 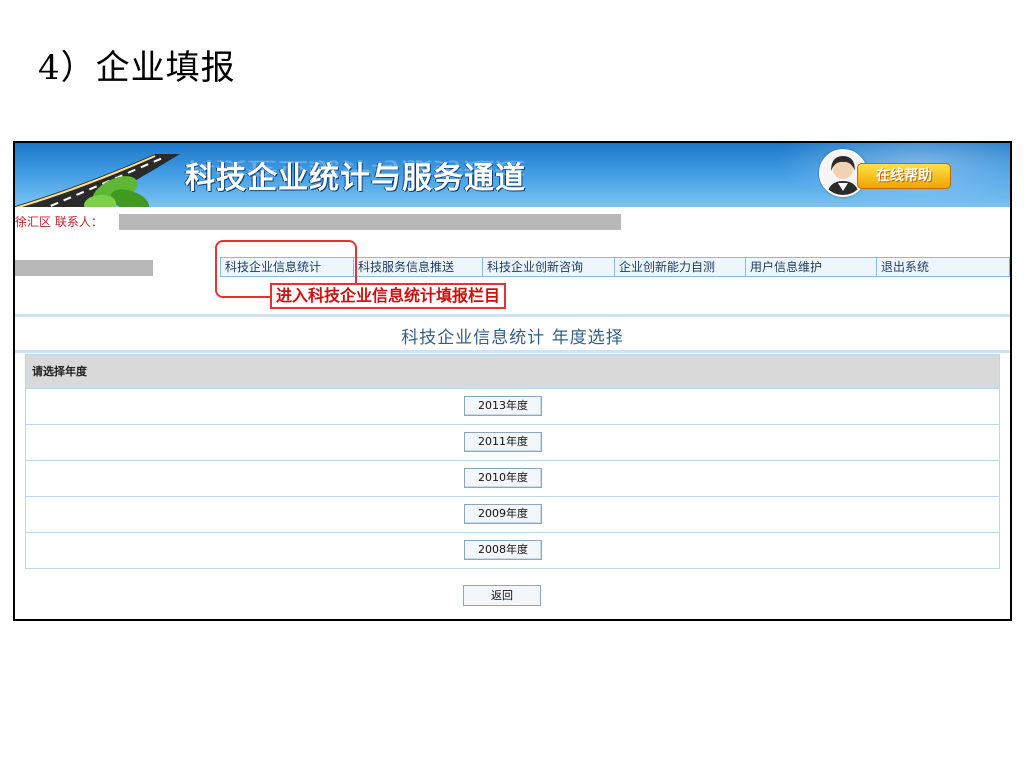 I want to click on online-help-button: 在线帮助, so click(x=904, y=176).